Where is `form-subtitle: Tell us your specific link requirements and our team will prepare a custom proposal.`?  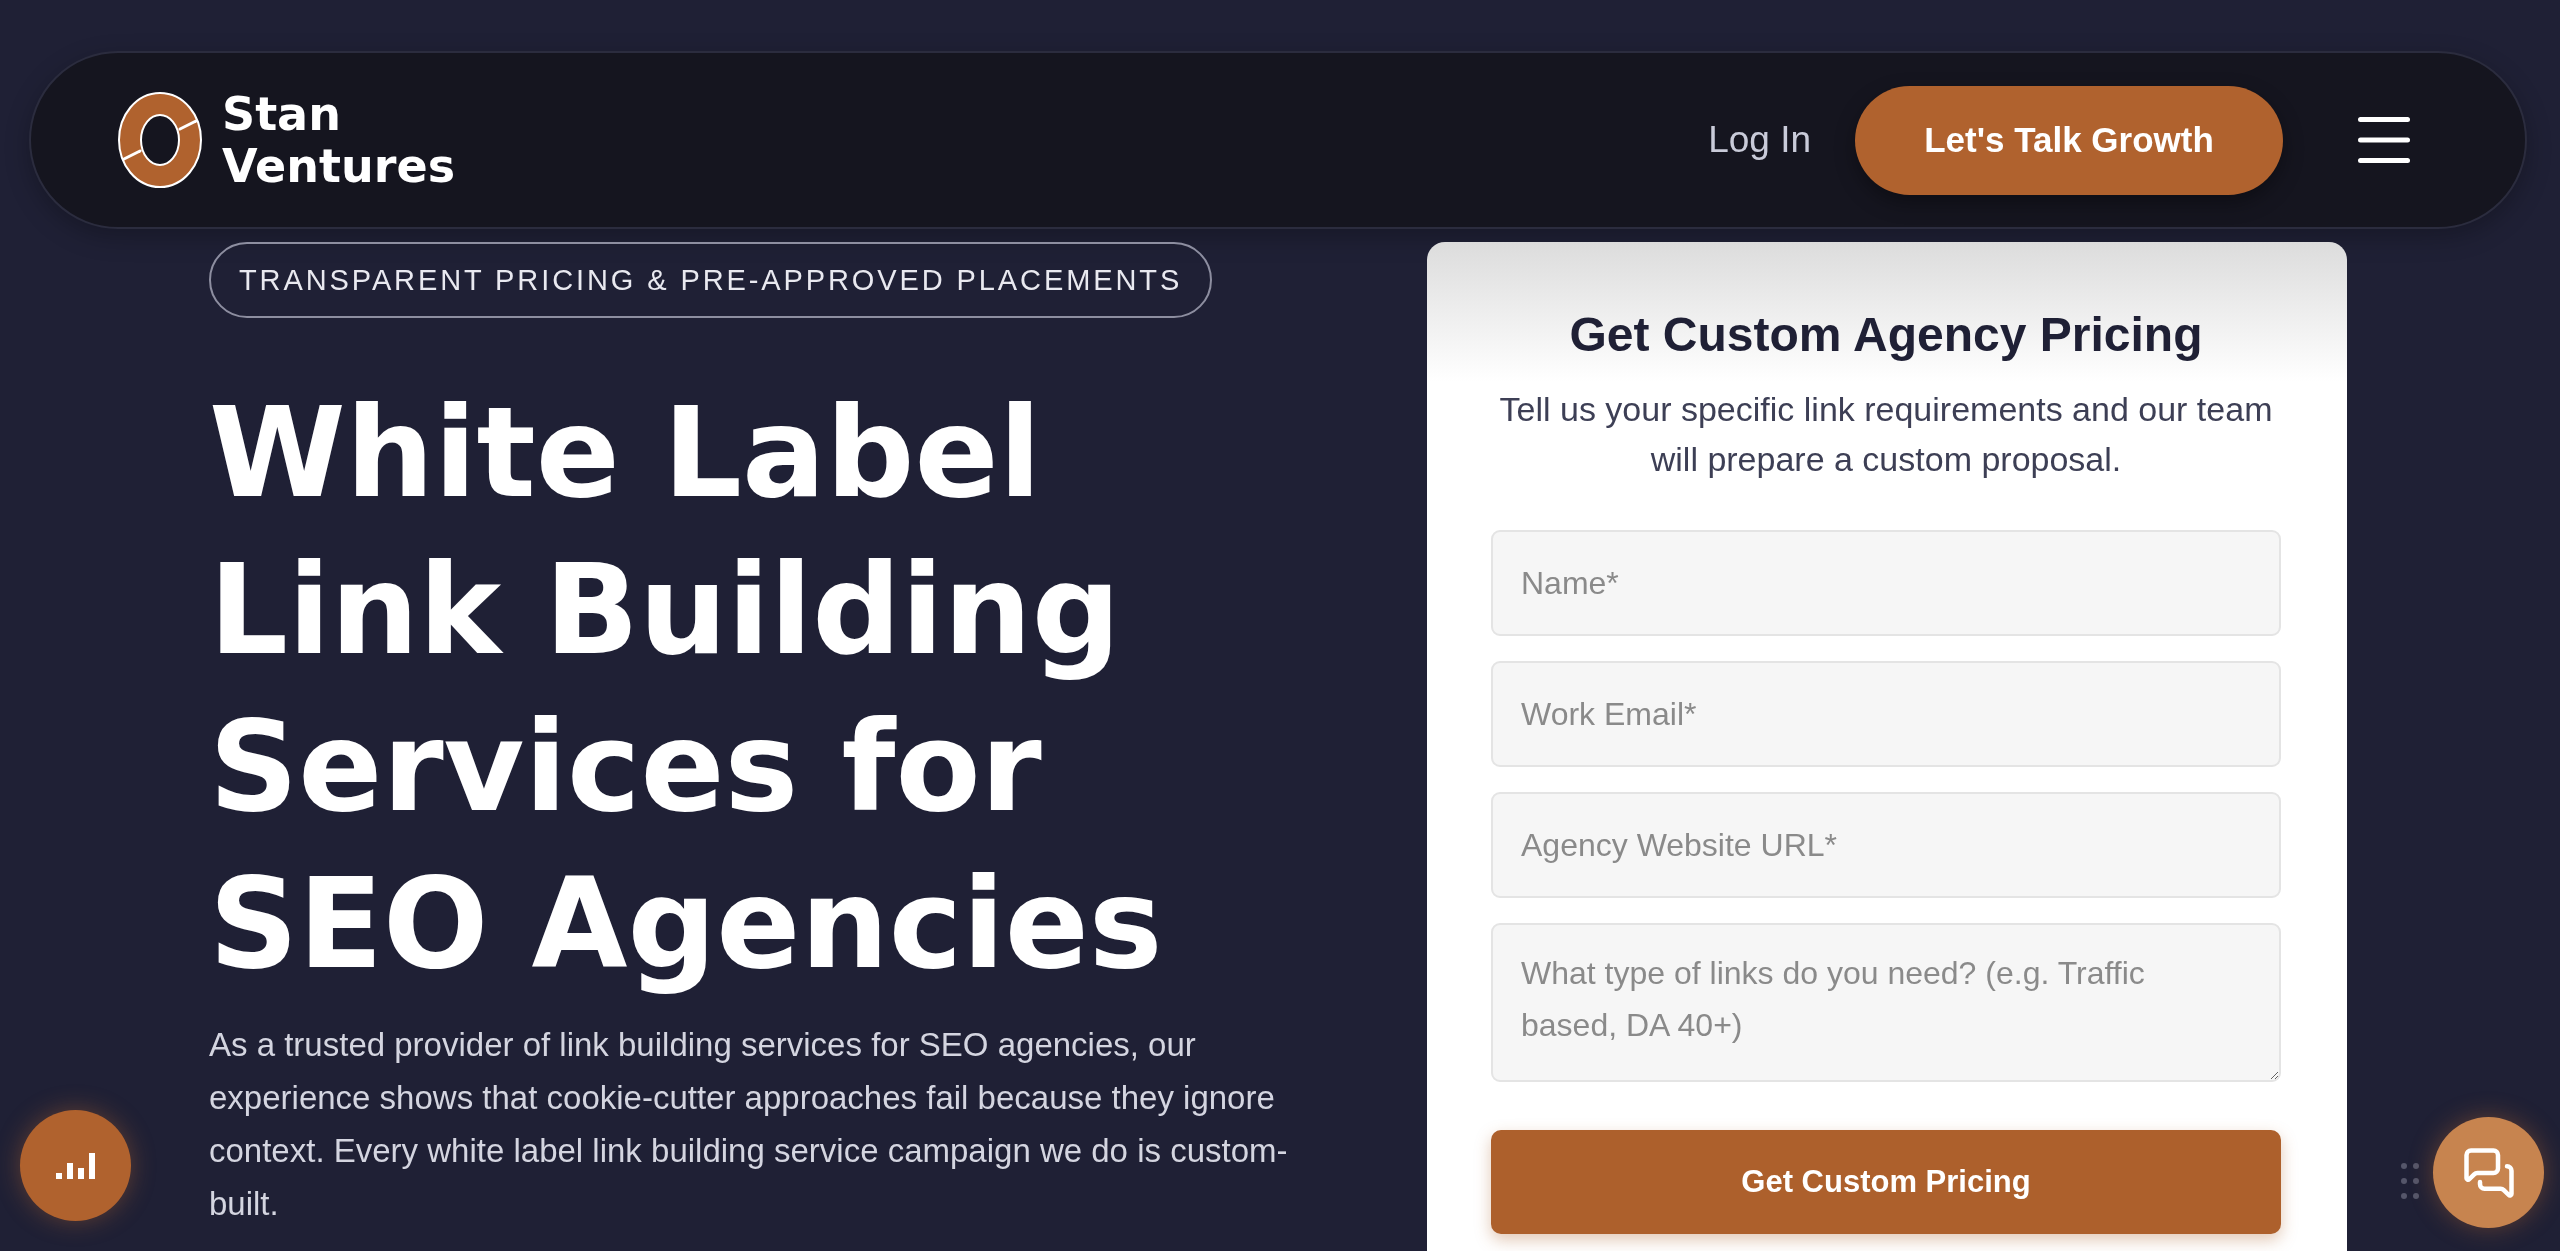
form-subtitle: Tell us your specific link requirements and our team will prepare a custom proposal. is located at coordinates (1886, 434).